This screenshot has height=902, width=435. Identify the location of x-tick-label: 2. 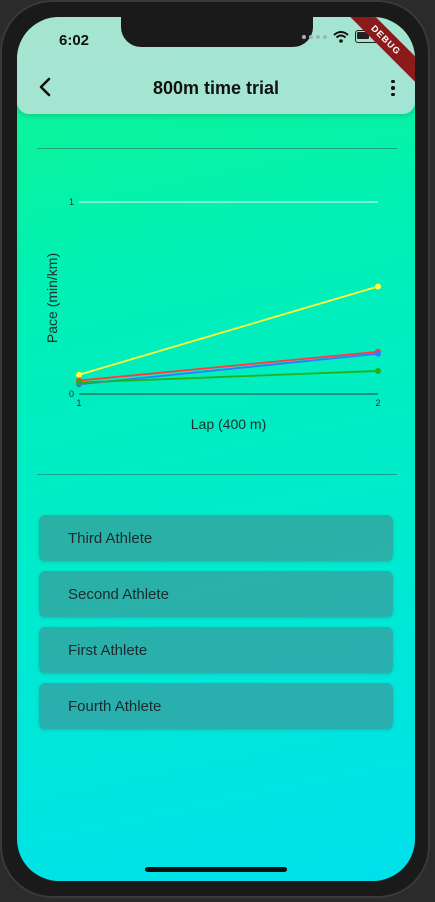
(377, 403).